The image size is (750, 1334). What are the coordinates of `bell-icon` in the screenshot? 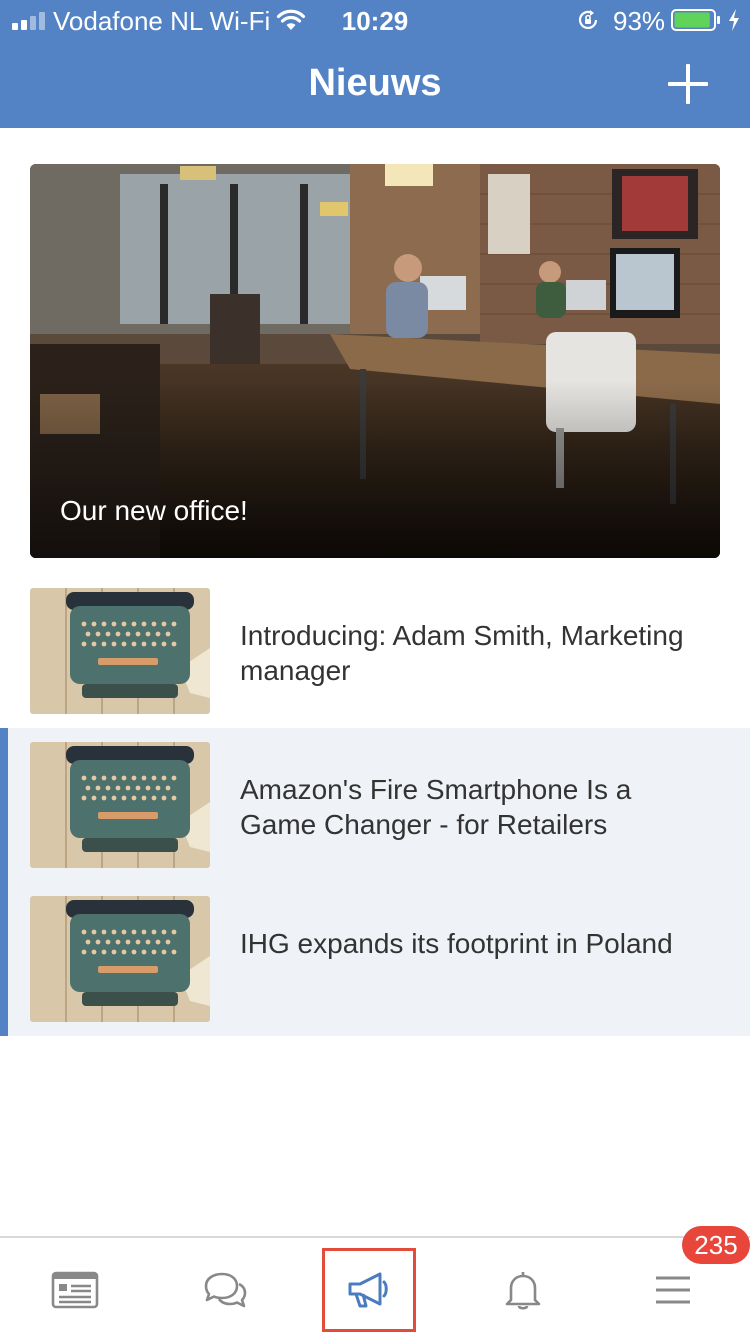 It's located at (523, 1291).